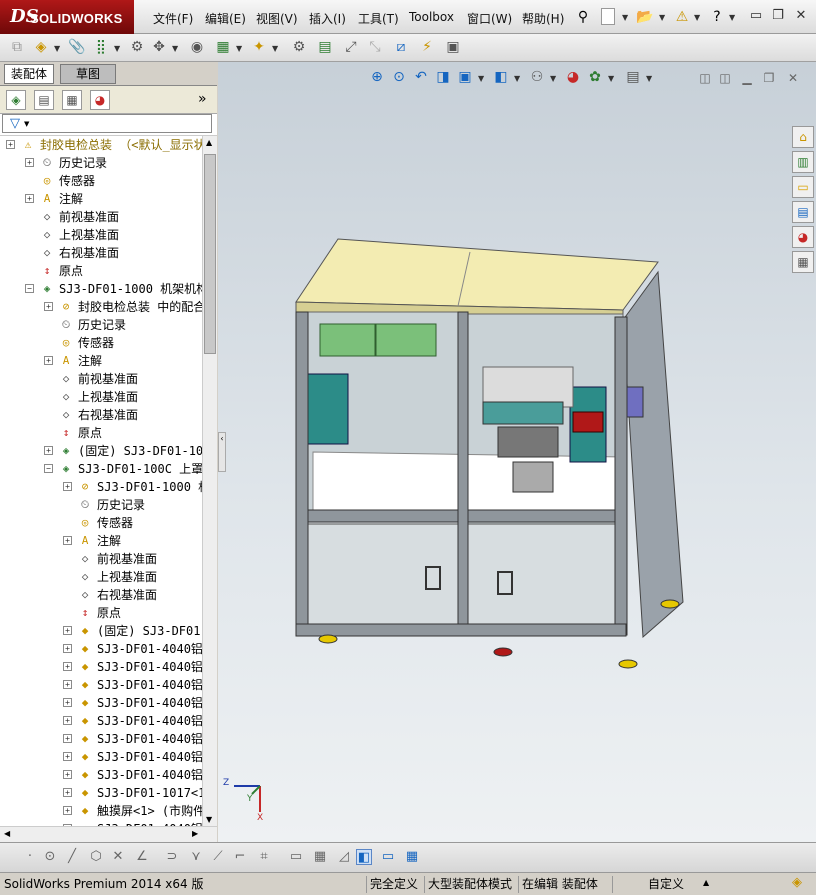 This screenshot has width=816, height=895. I want to click on features-dropdown-icon: ▼, so click(239, 48).